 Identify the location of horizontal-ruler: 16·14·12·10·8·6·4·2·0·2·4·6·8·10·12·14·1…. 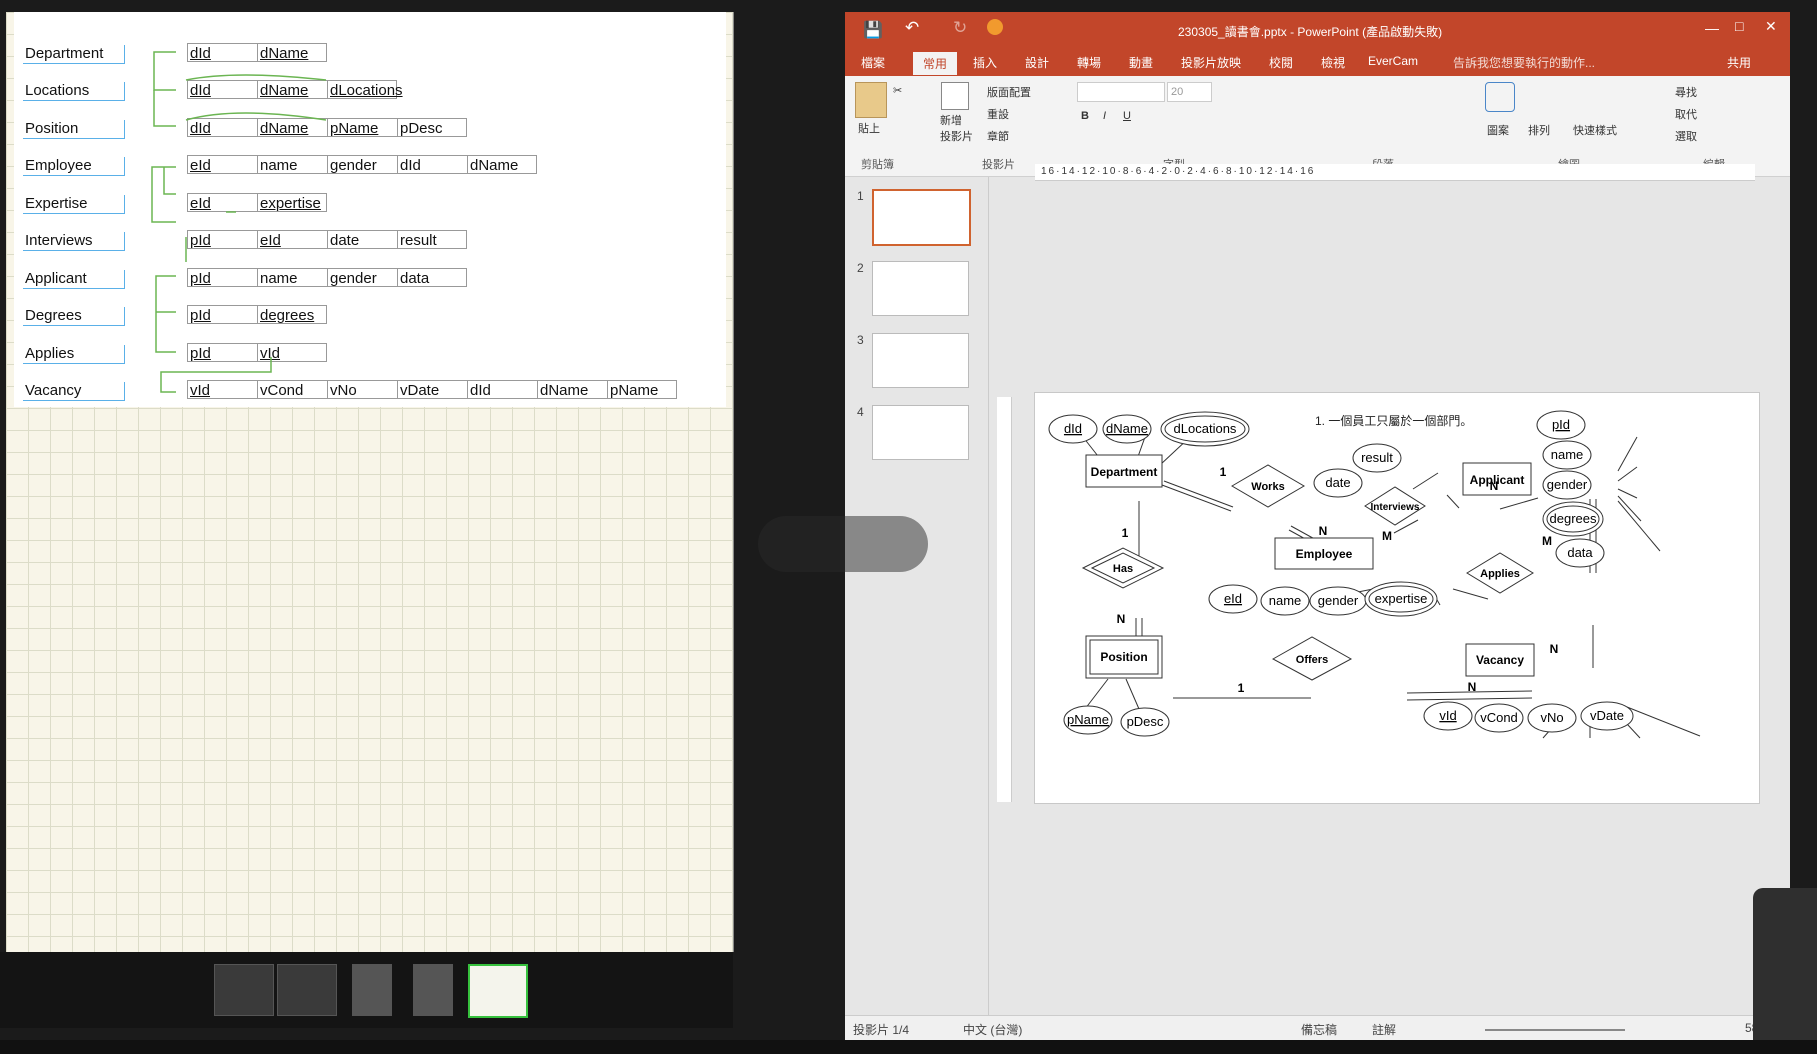
(1395, 172).